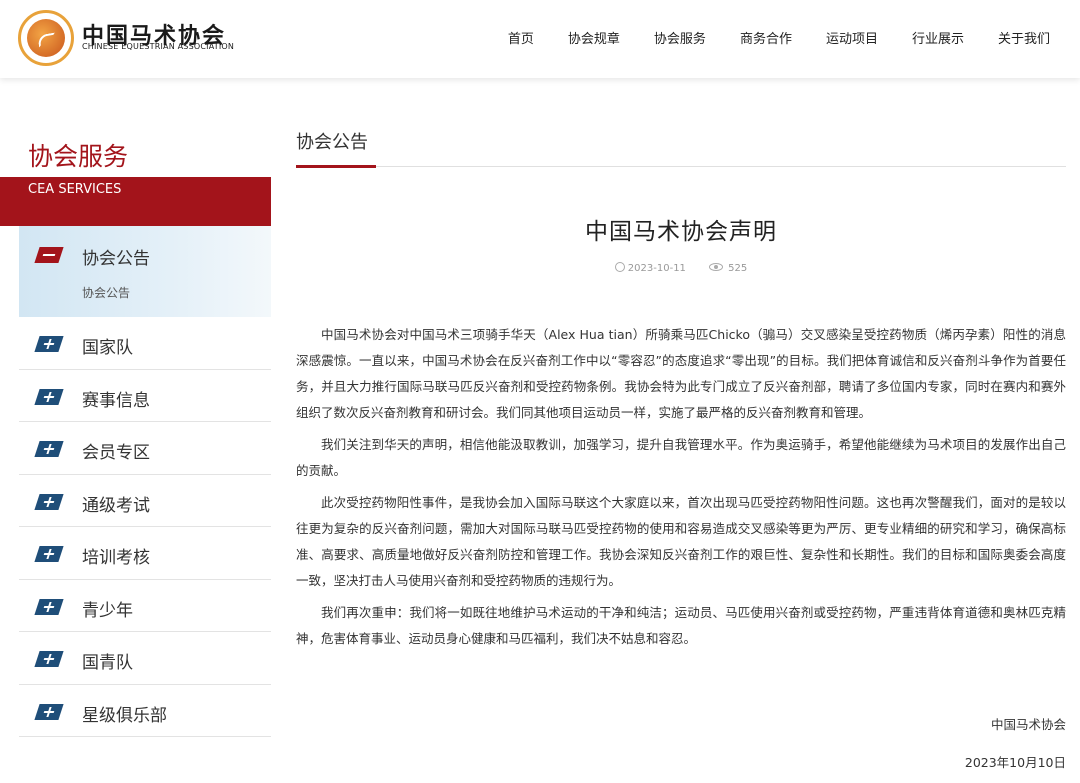 This screenshot has height=783, width=1080. What do you see at coordinates (1024, 37) in the screenshot?
I see `nav-about: 关于我们` at bounding box center [1024, 37].